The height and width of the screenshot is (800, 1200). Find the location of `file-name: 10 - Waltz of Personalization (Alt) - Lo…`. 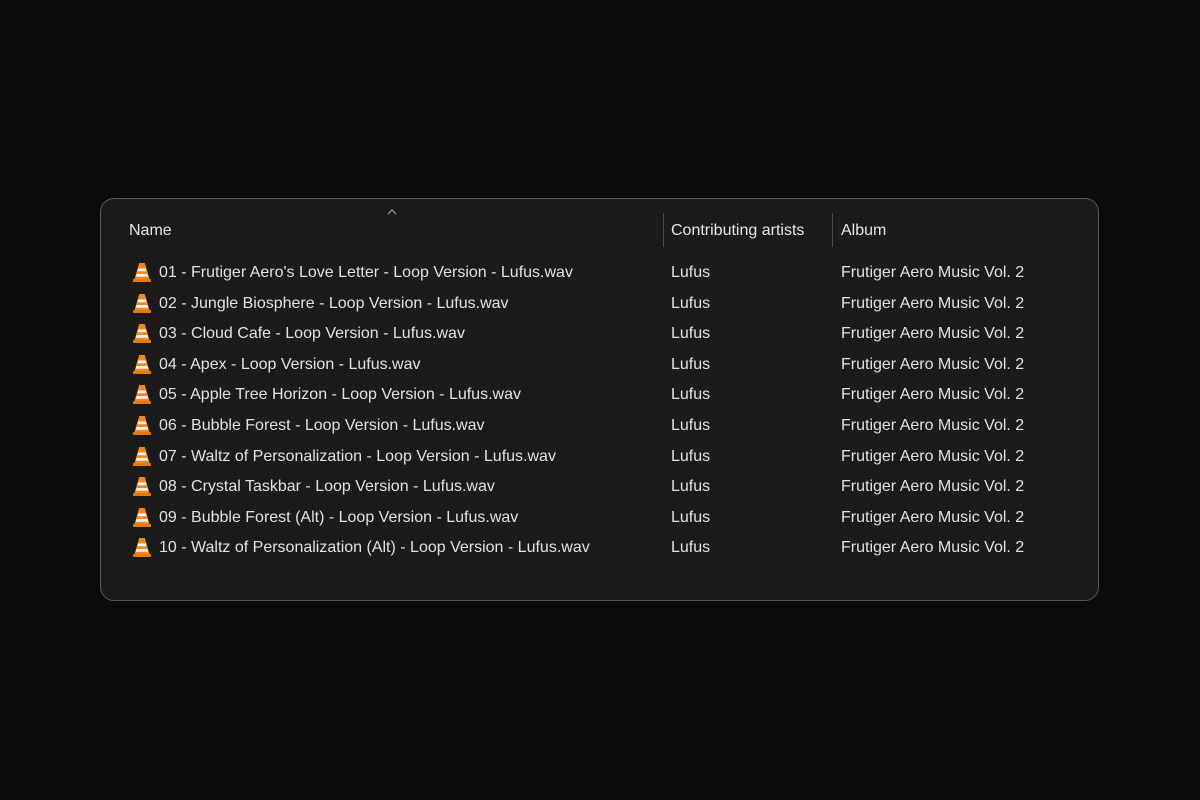

file-name: 10 - Waltz of Personalization (Alt) - Lo… is located at coordinates (374, 548).